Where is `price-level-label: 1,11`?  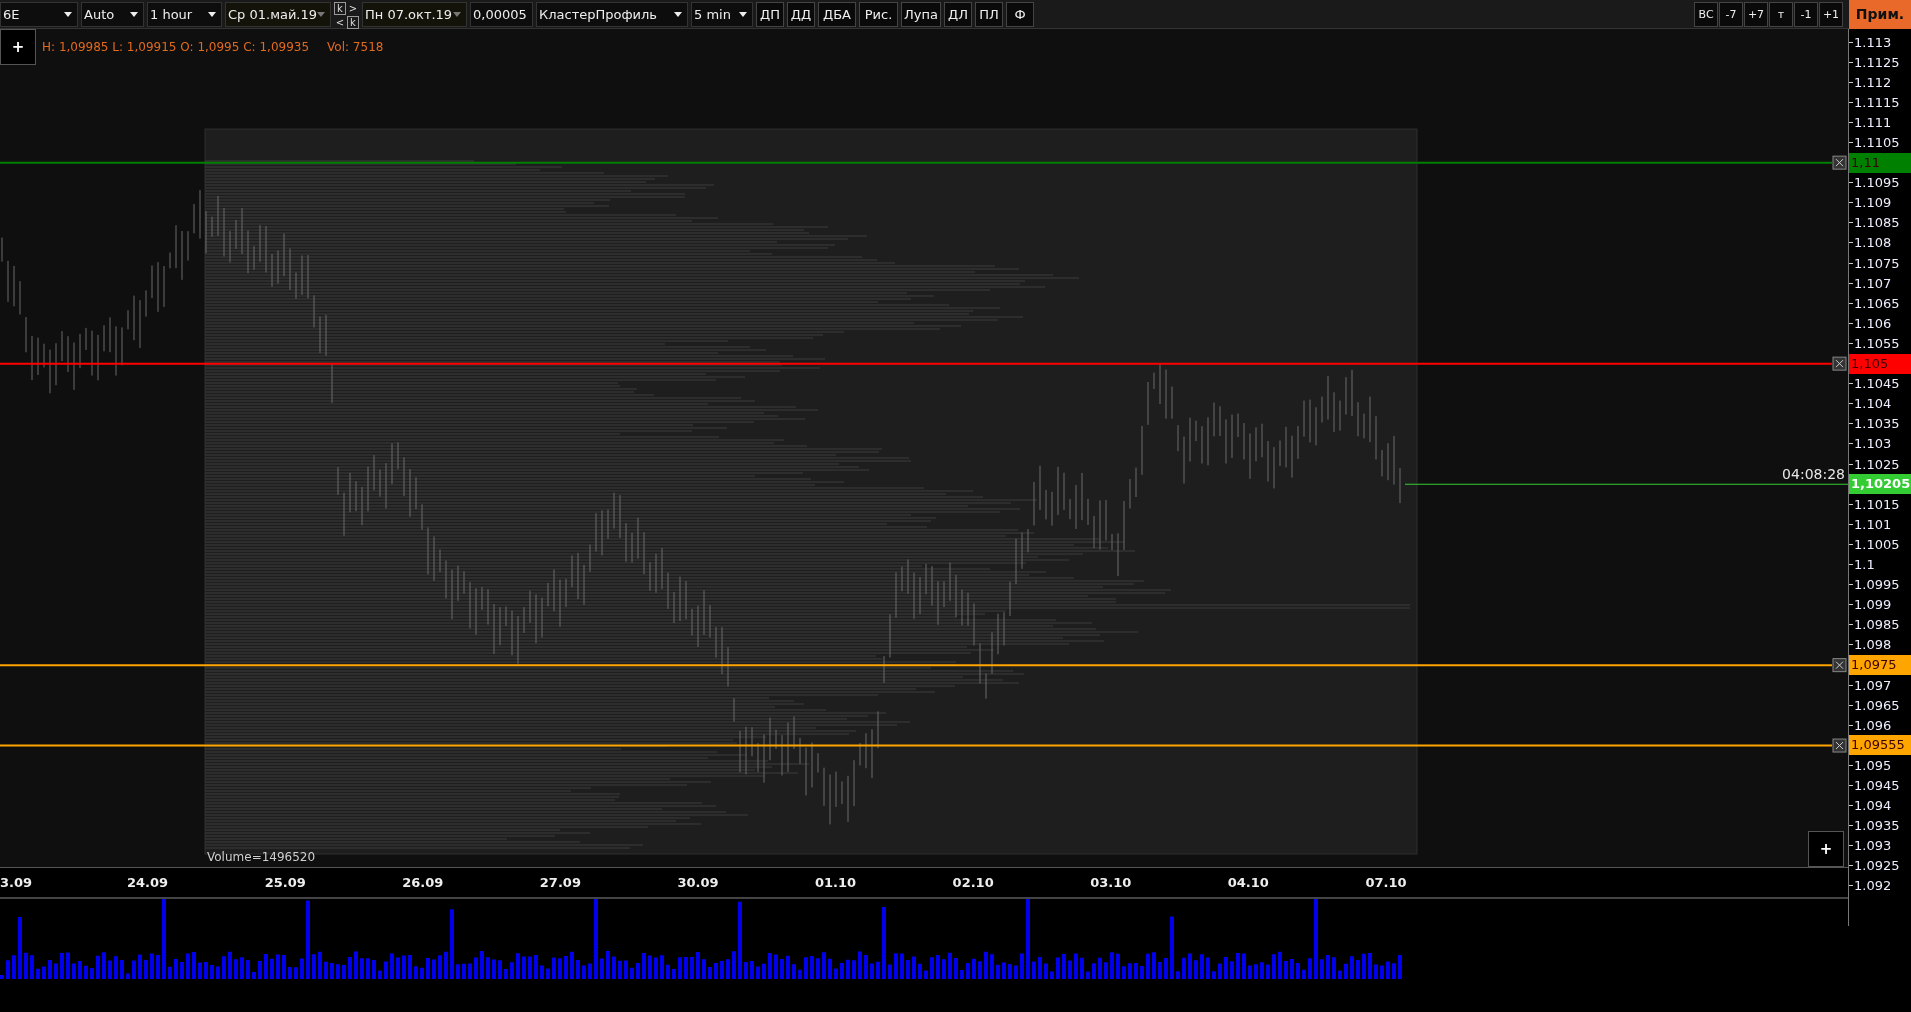 price-level-label: 1,11 is located at coordinates (1880, 162).